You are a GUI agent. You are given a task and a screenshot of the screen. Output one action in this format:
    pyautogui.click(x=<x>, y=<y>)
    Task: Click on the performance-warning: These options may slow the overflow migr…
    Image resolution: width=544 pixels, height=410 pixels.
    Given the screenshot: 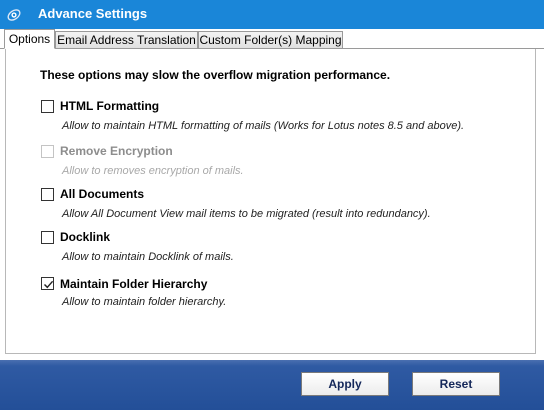 What is the action you would take?
    pyautogui.click(x=215, y=75)
    